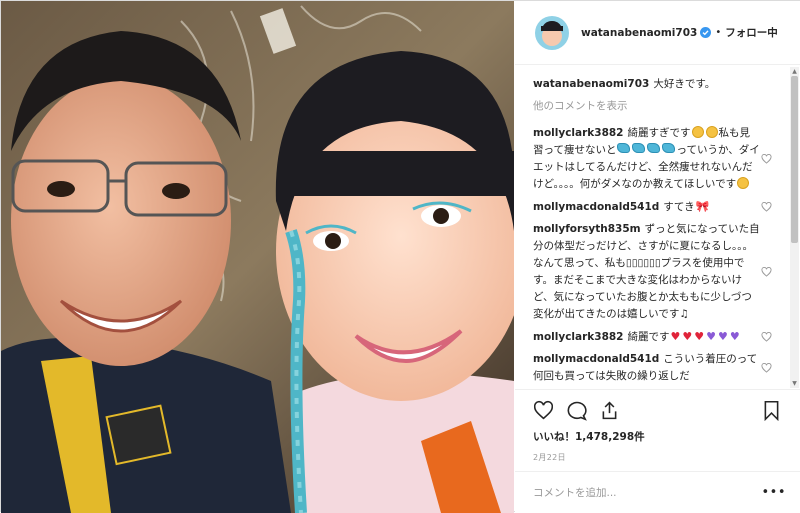 Image resolution: width=800 pixels, height=513 pixels. Describe the element at coordinates (773, 492) in the screenshot. I see `more-options-button: •••` at that location.